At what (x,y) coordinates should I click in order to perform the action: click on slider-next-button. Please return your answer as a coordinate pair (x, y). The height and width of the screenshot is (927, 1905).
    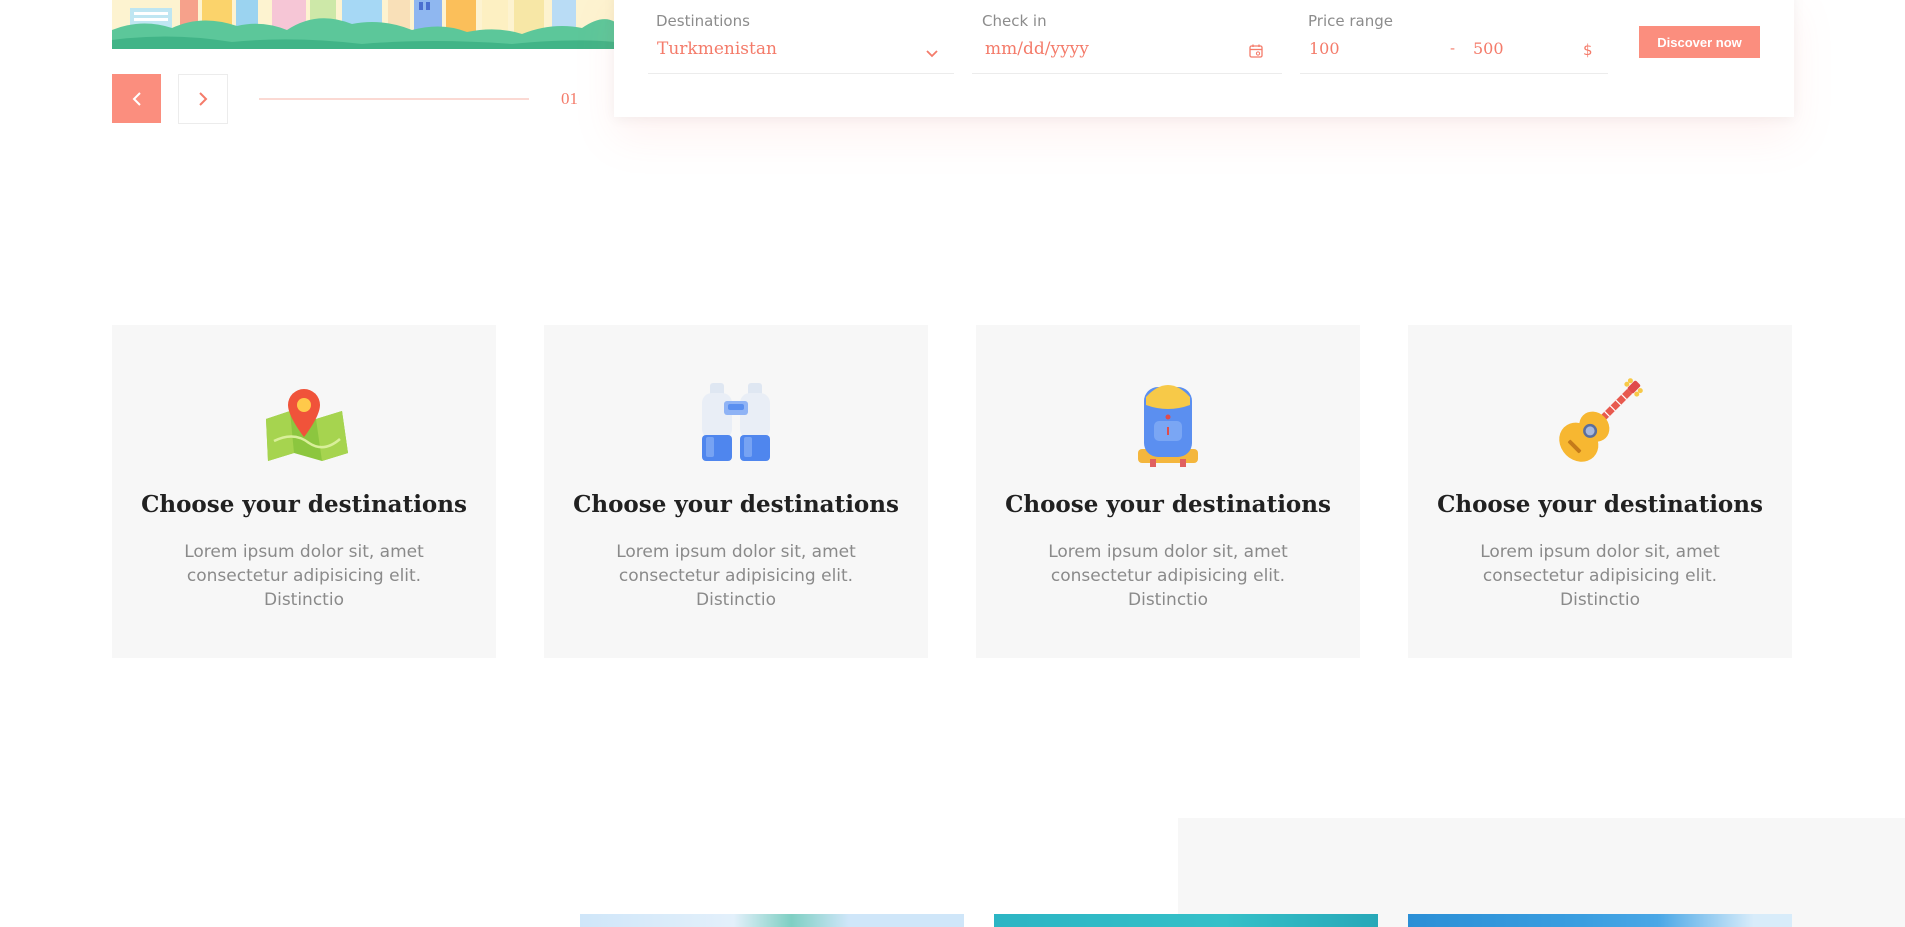
    Looking at the image, I should click on (203, 99).